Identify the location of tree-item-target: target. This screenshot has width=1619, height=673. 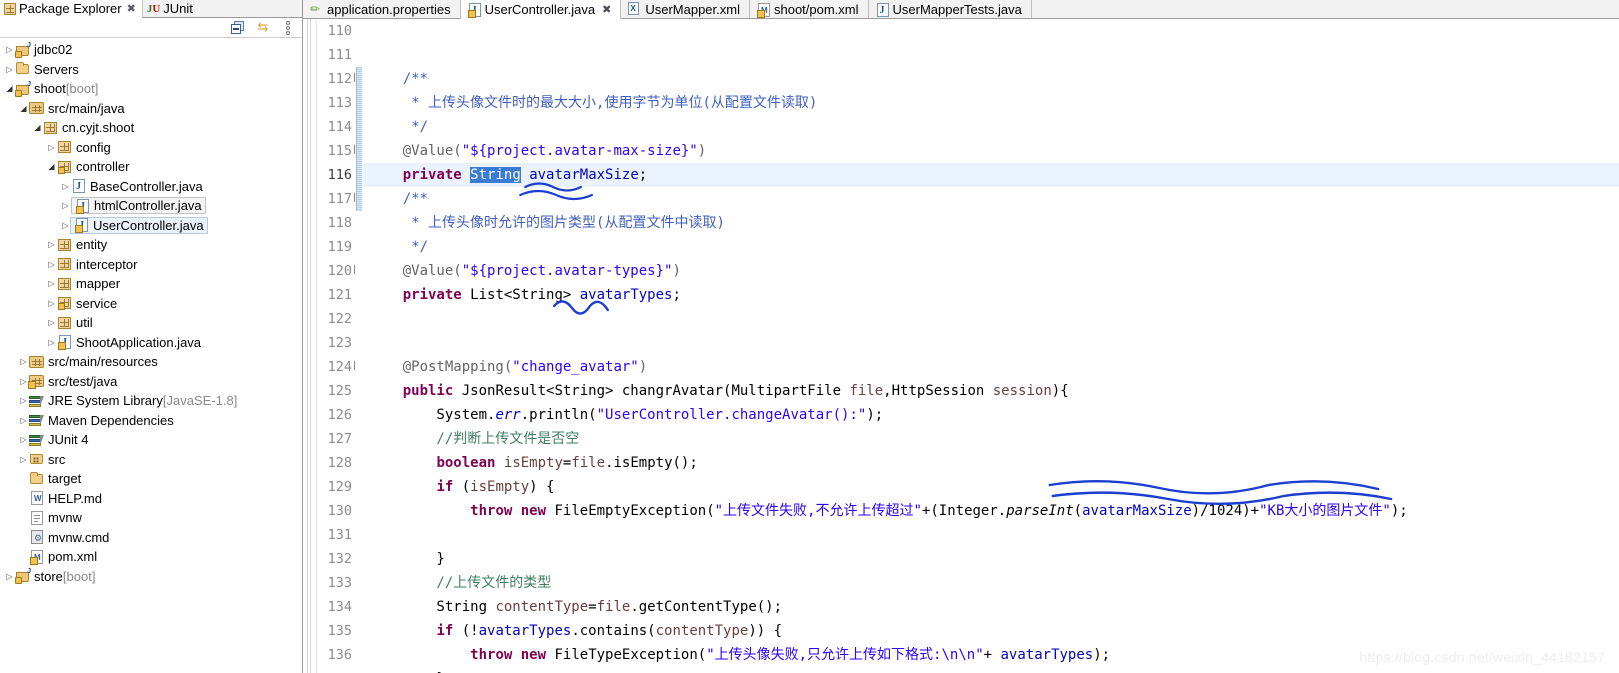
(151, 479).